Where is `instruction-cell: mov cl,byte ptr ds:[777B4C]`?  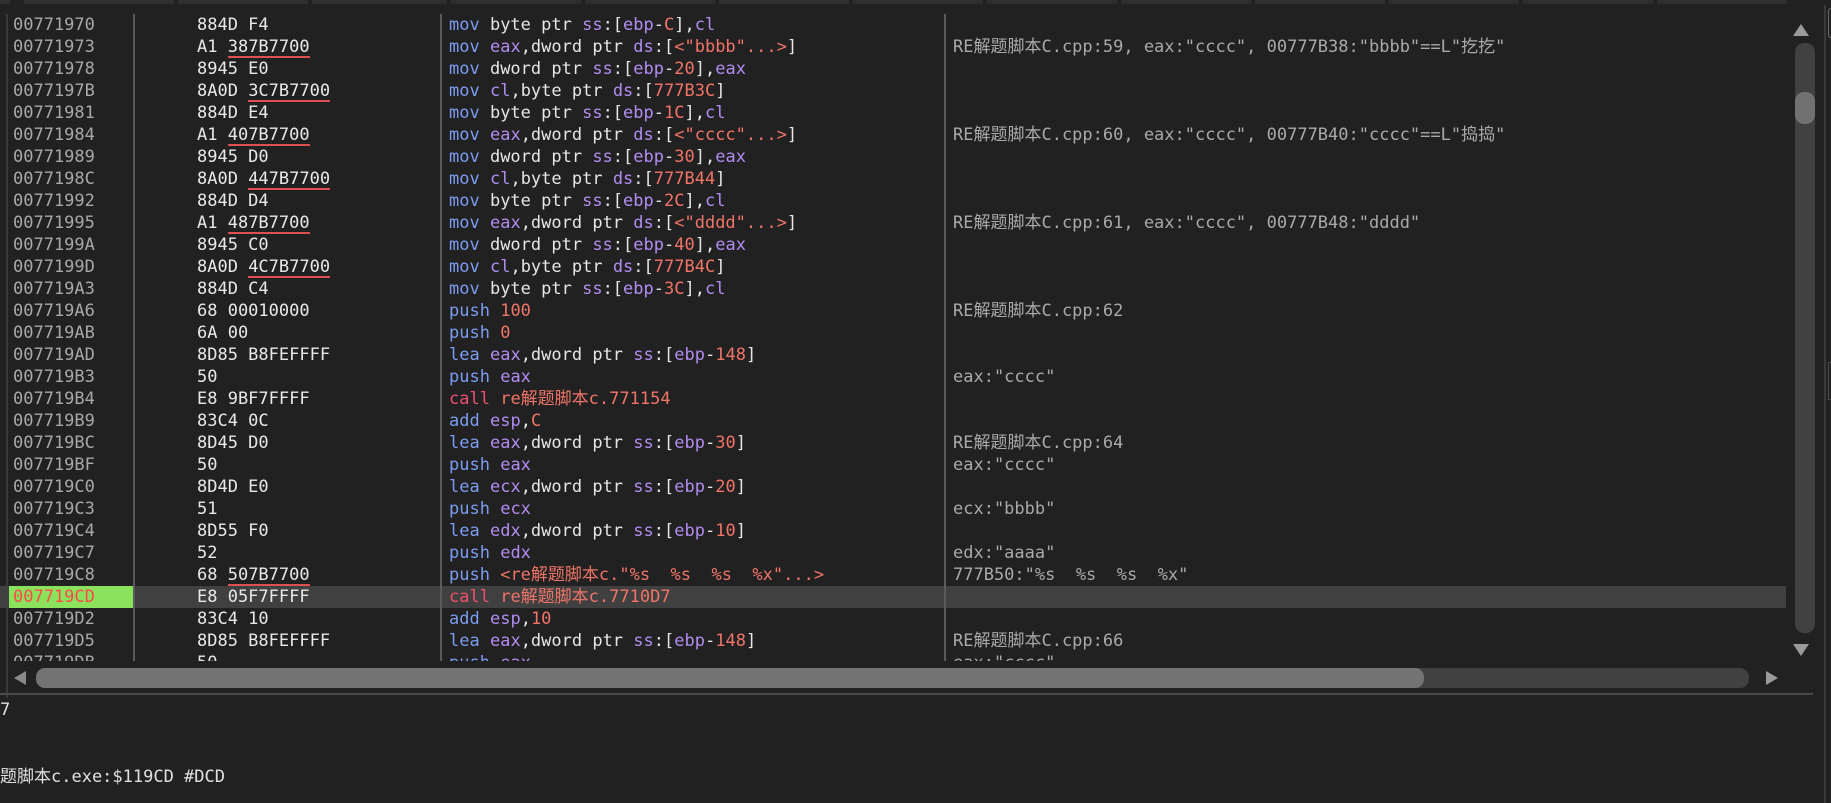
instruction-cell: mov cl,byte ptr ds:[777B4C] is located at coordinates (587, 267).